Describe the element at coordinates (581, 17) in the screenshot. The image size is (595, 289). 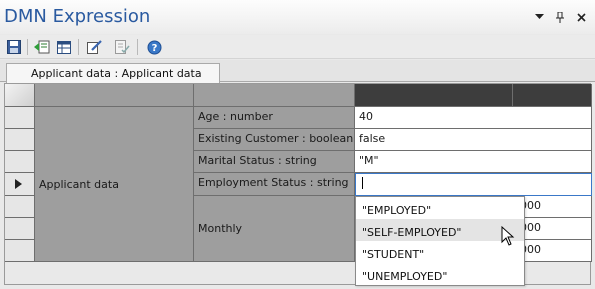
I see `close-icon` at that location.